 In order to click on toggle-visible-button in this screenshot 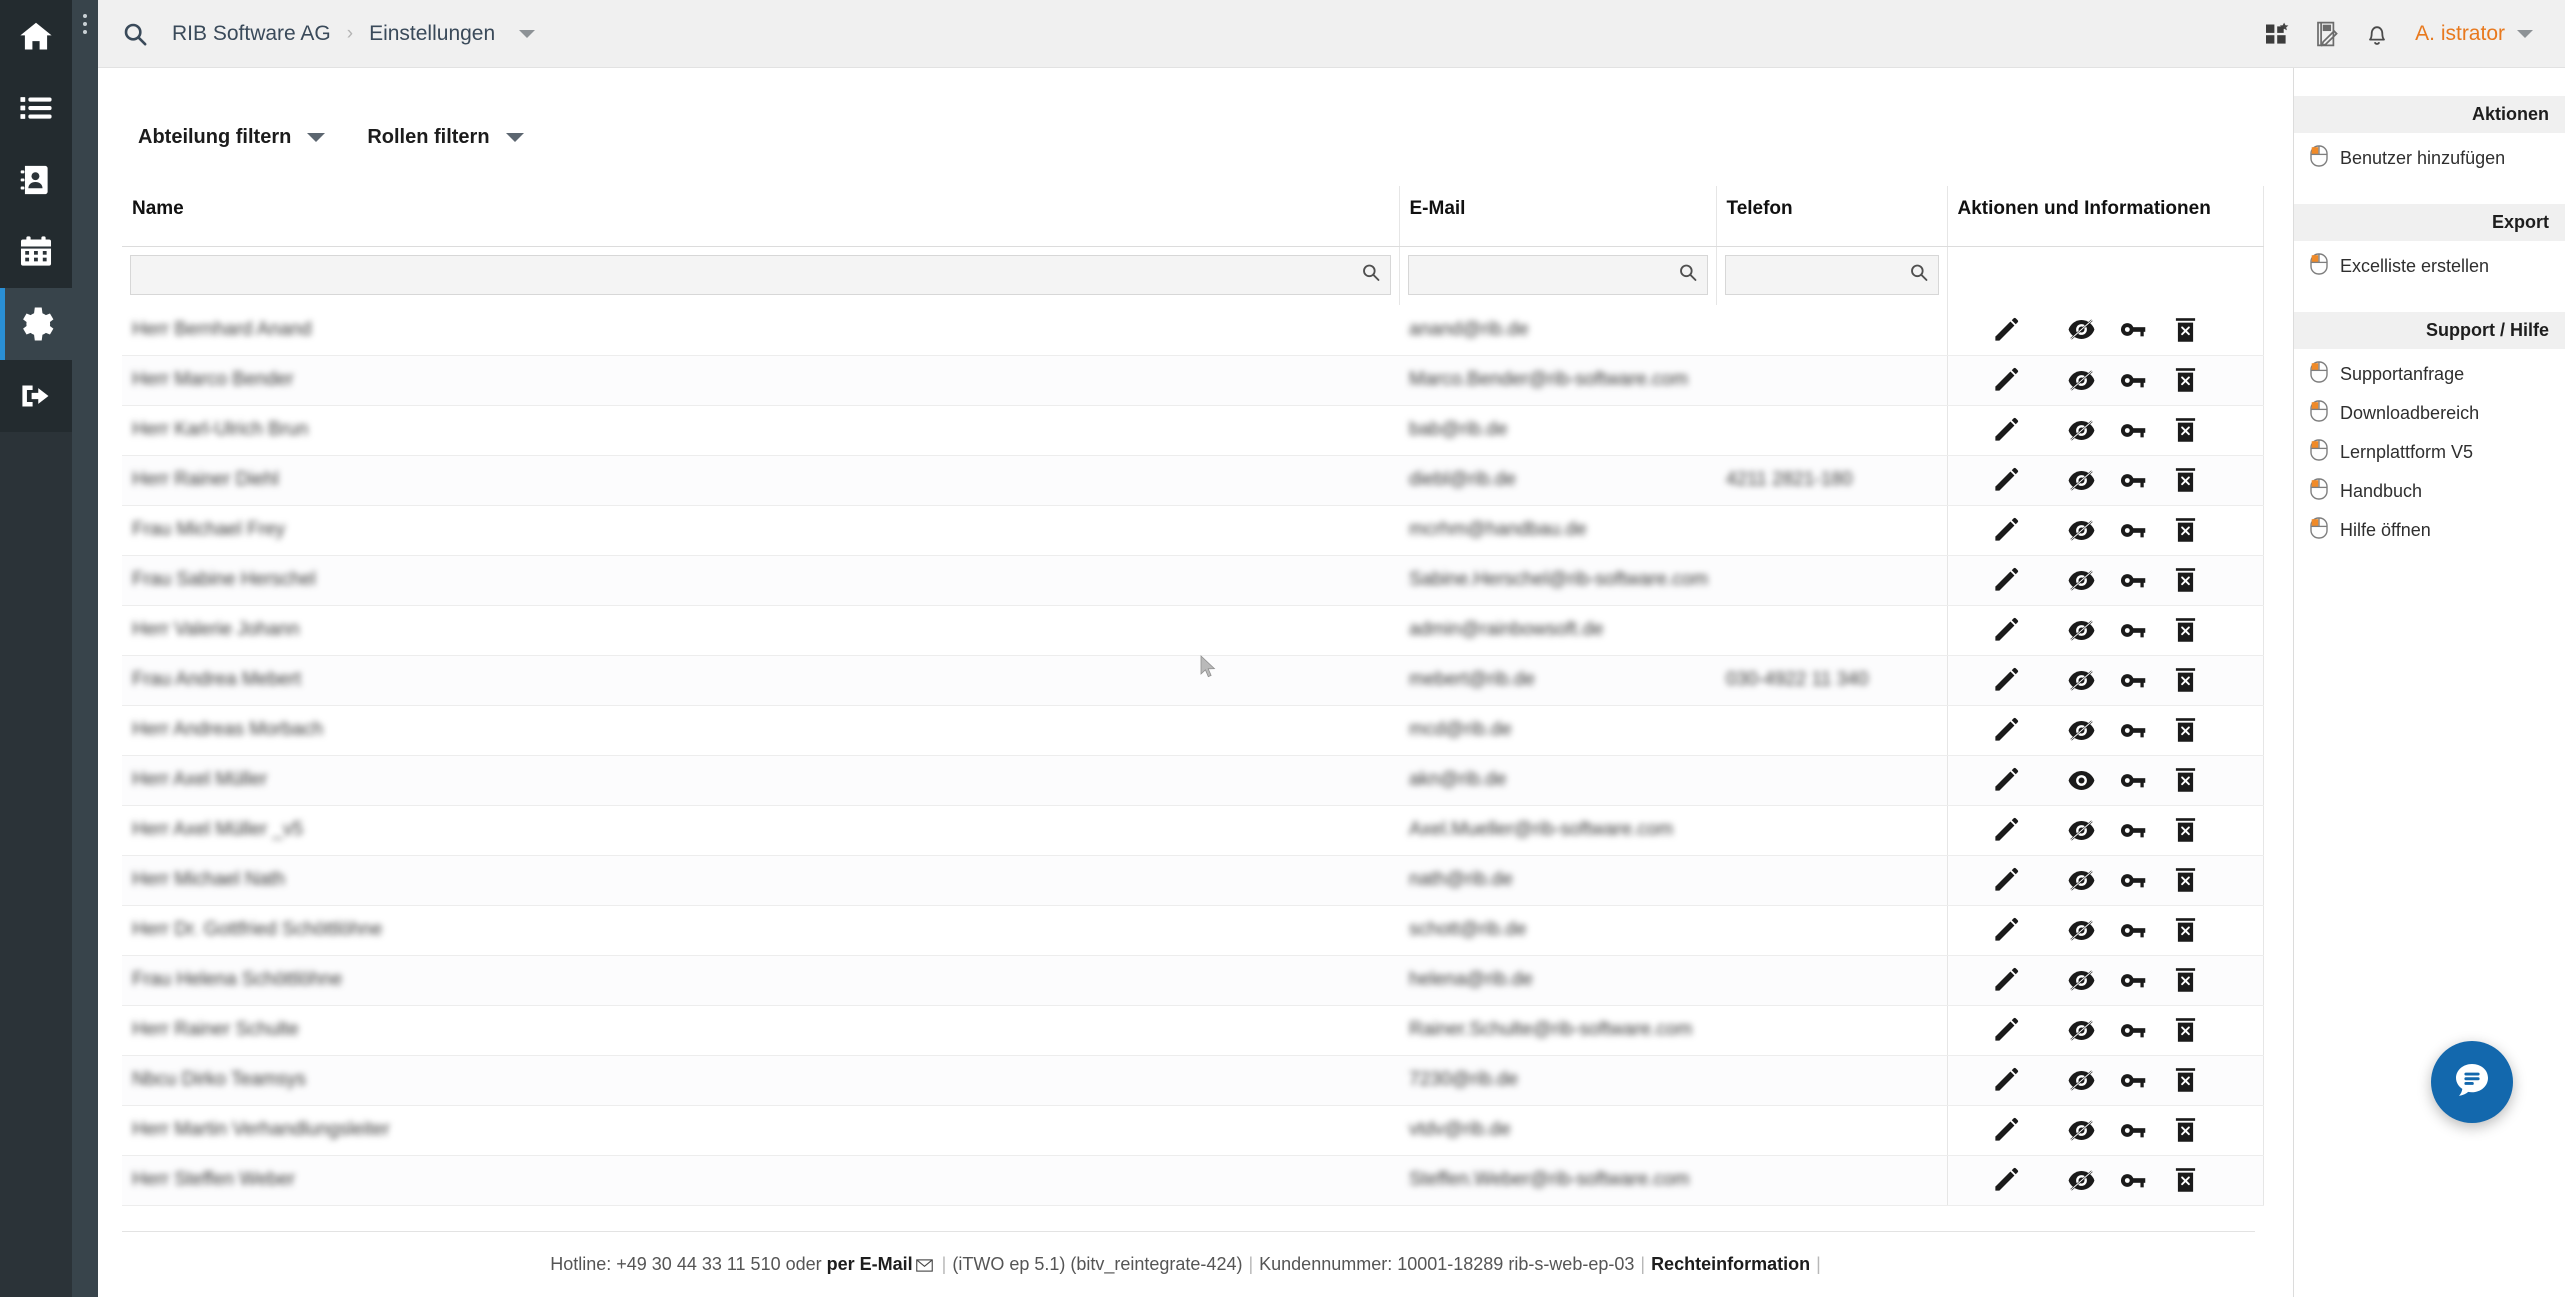, I will do `click(2082, 780)`.